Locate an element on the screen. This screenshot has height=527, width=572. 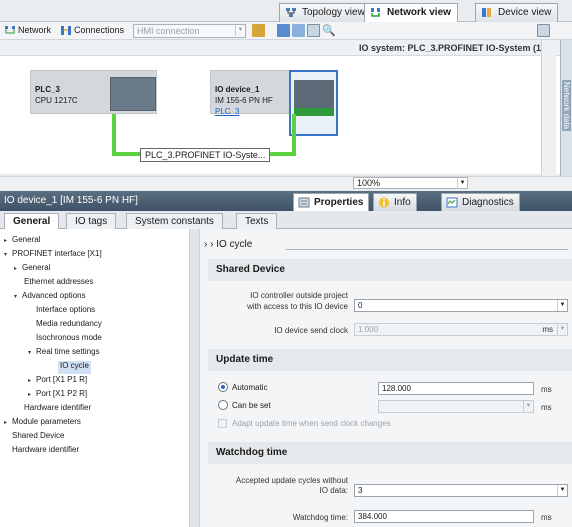
io-port-line is located at coordinates (294, 134).